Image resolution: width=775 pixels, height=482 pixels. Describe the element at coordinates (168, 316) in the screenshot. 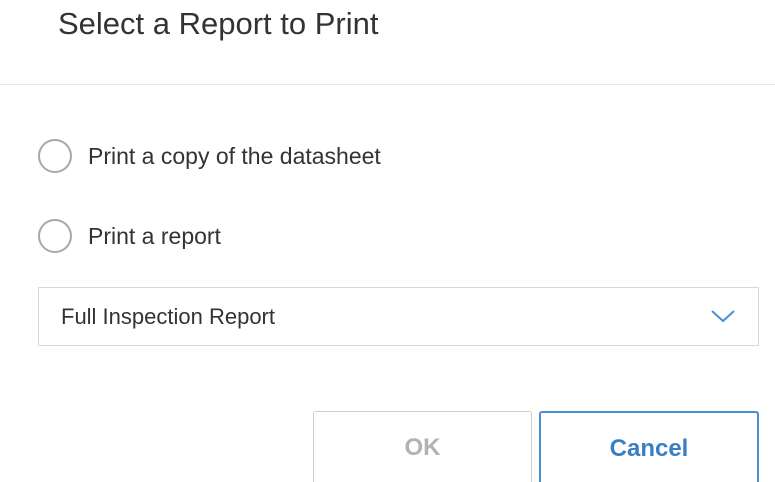

I see `report-select-value: Full Inspection Report` at that location.